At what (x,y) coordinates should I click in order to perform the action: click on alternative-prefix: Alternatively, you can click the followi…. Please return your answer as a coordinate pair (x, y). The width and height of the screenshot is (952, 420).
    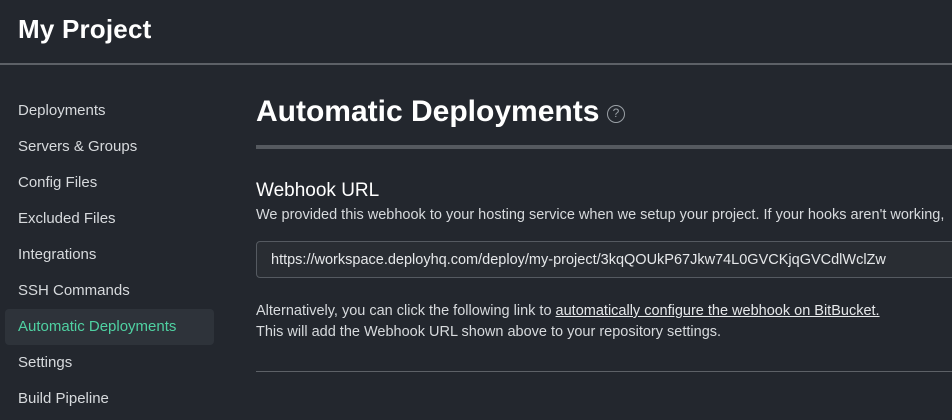
    Looking at the image, I should click on (406, 311).